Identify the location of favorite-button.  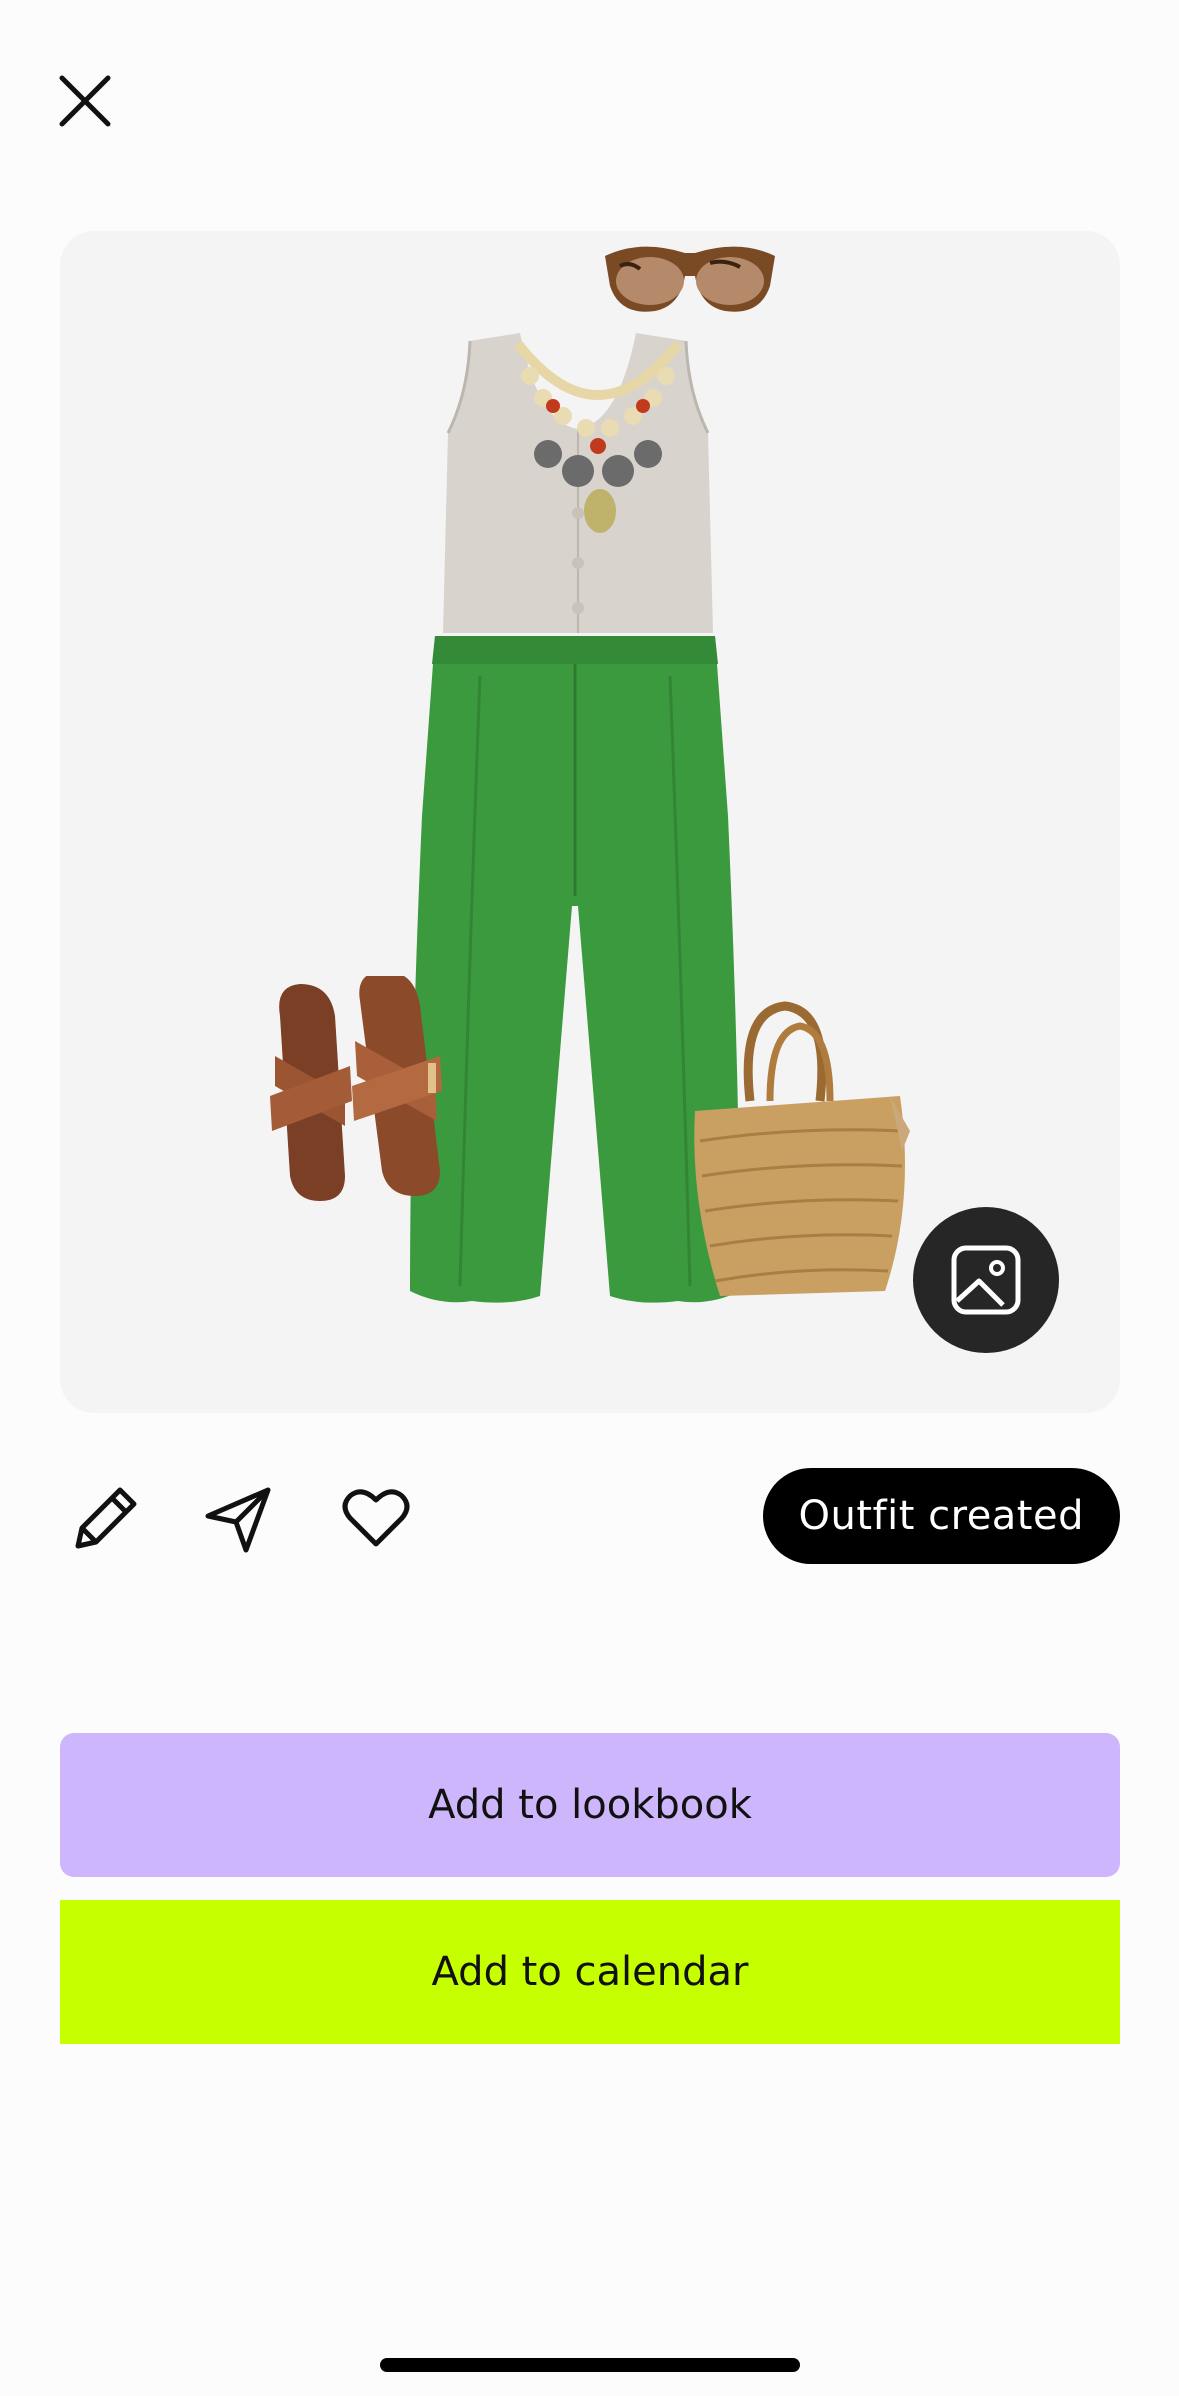
(376, 1518).